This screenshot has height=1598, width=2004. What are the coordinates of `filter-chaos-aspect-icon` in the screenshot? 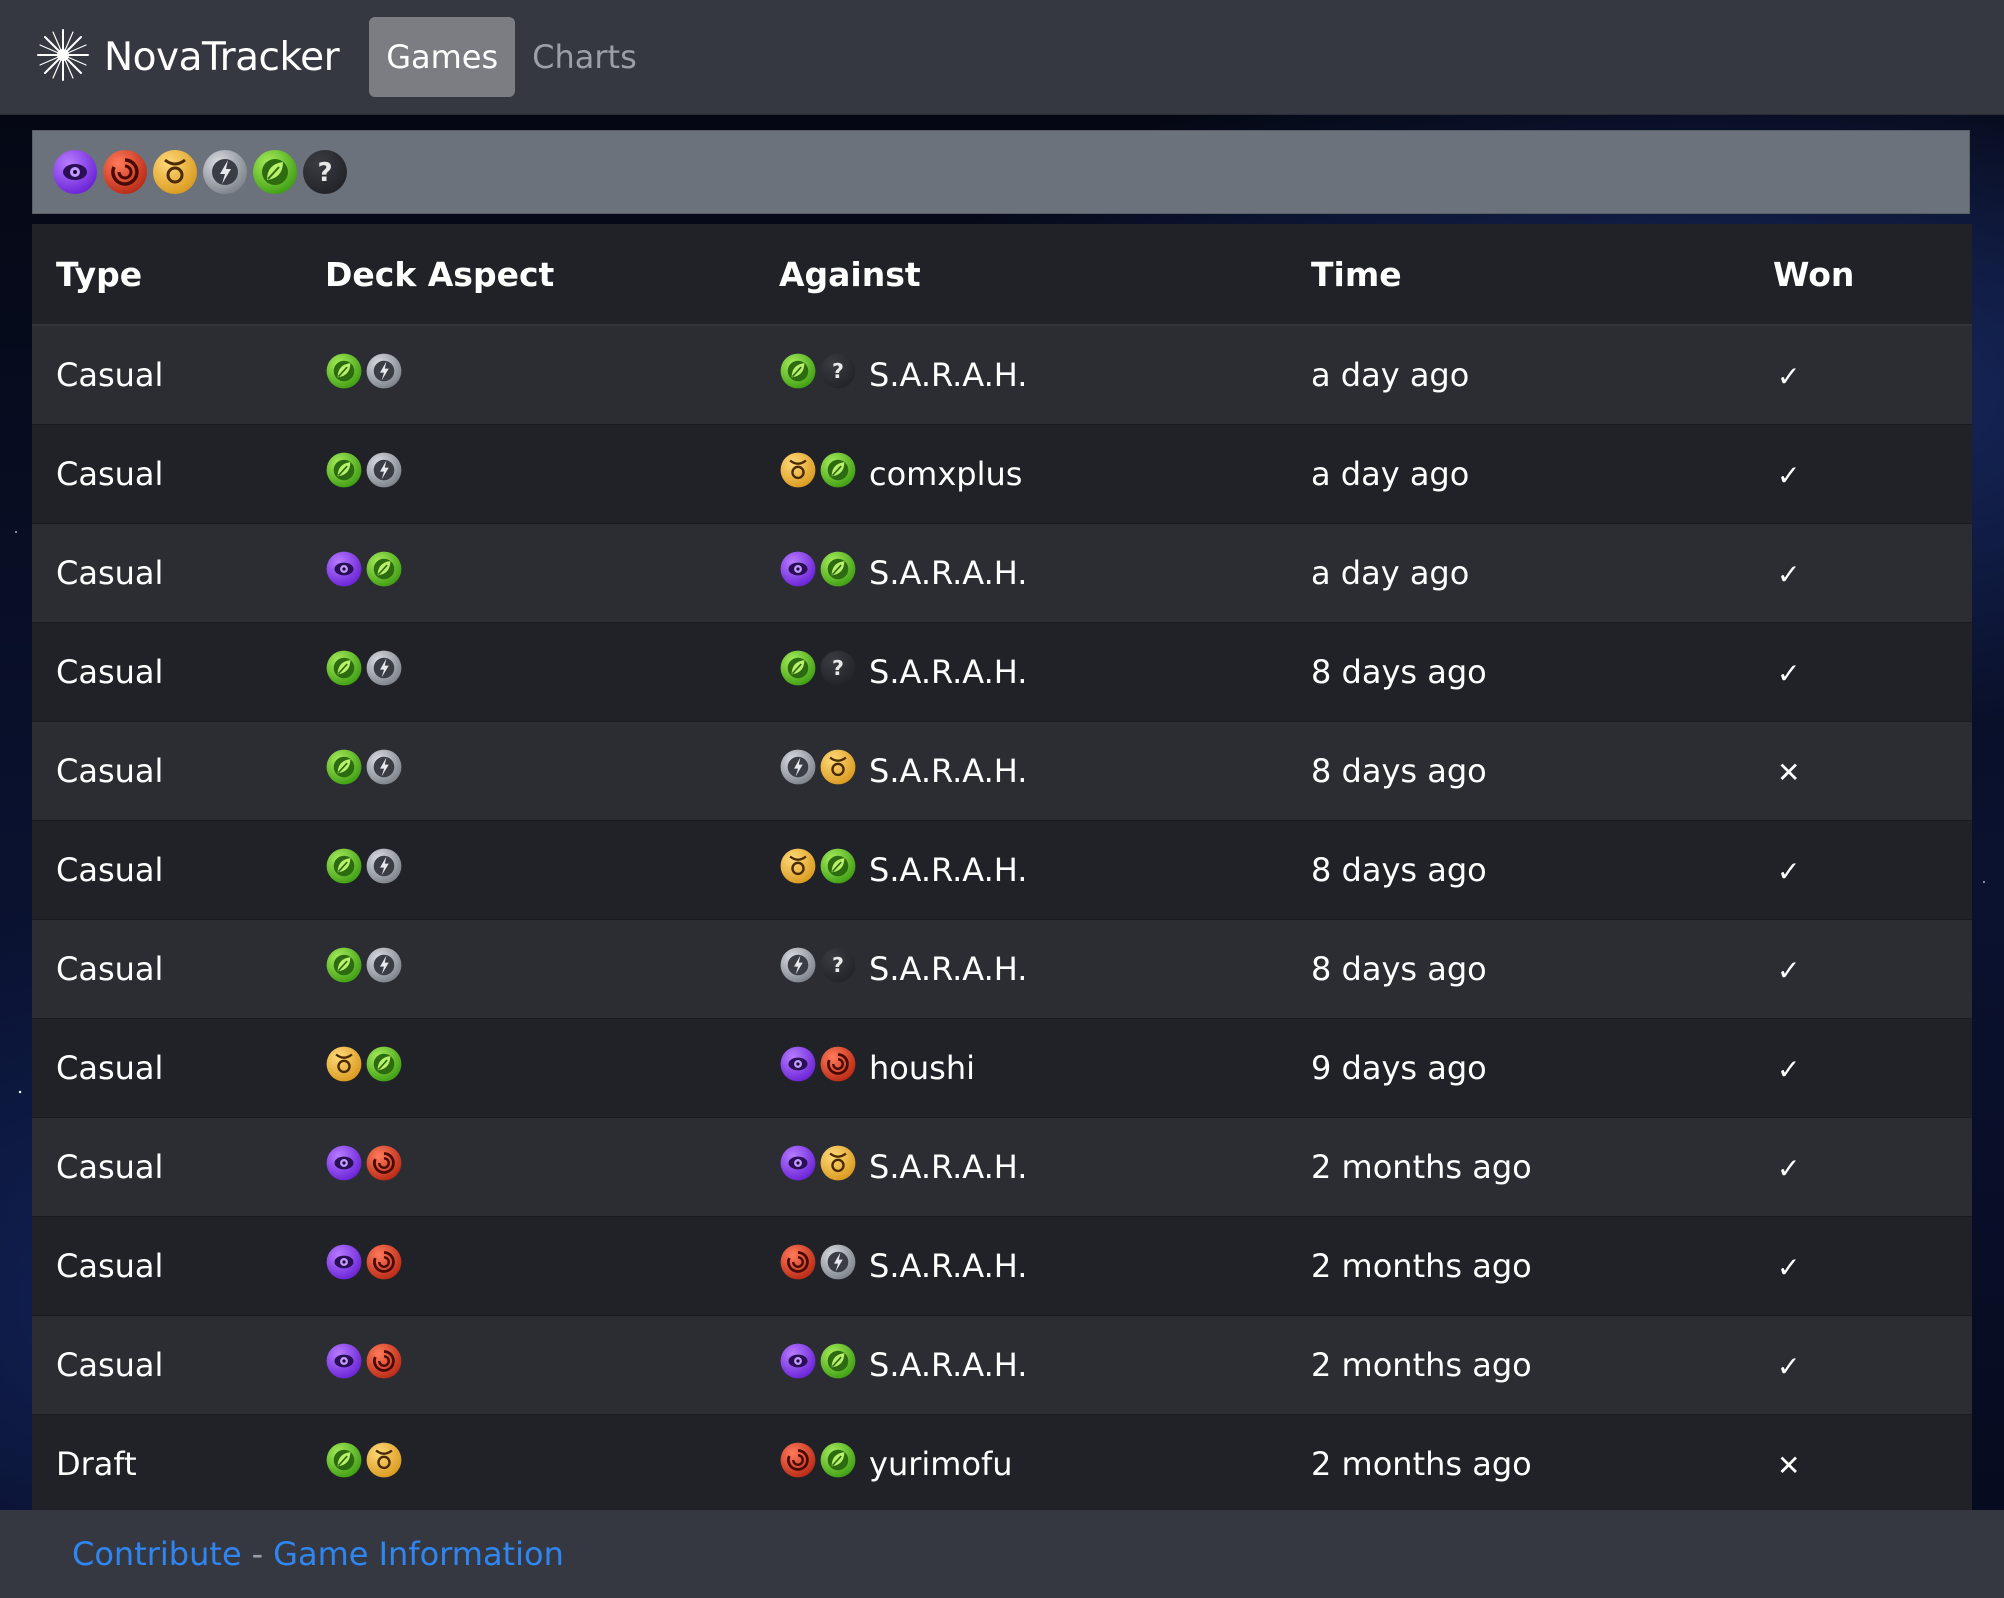 It's located at (125, 172).